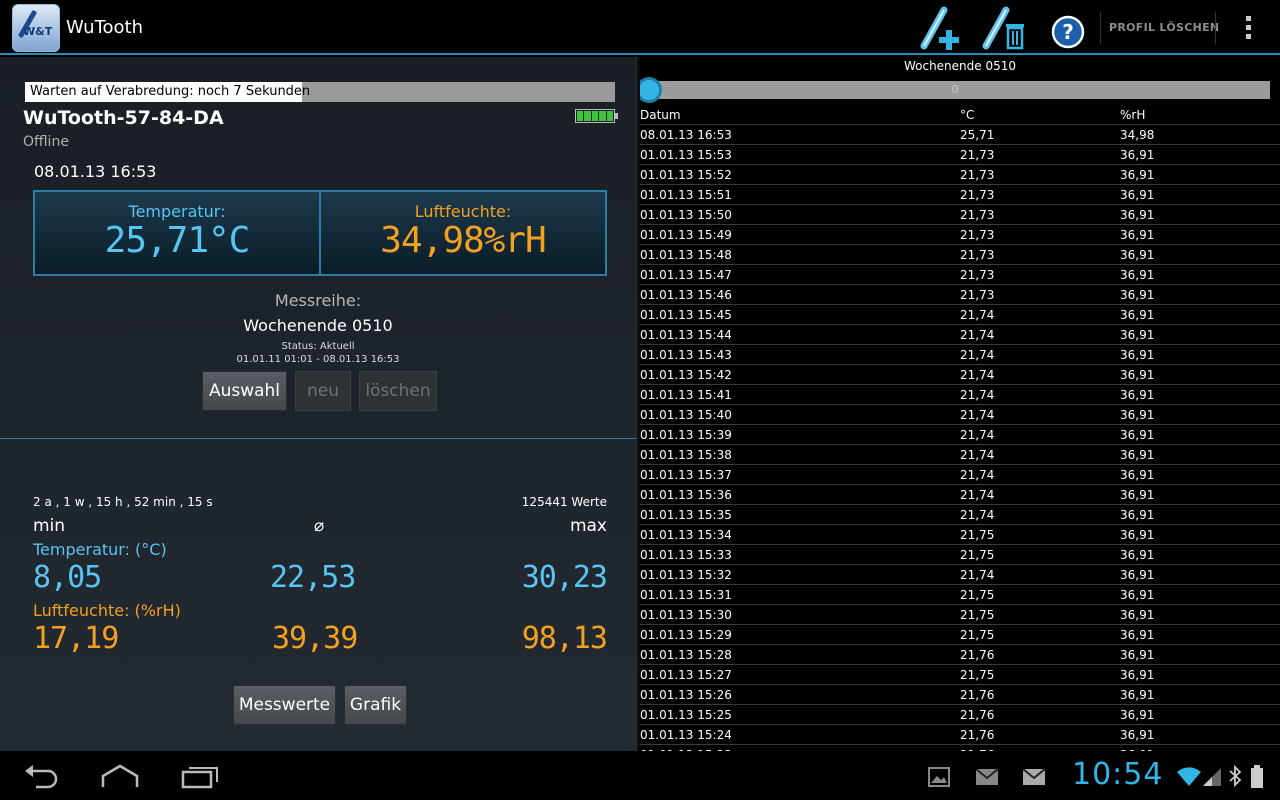 The width and height of the screenshot is (1280, 800). What do you see at coordinates (686, 515) in the screenshot?
I see `row-date: 01.01.13 15:35` at bounding box center [686, 515].